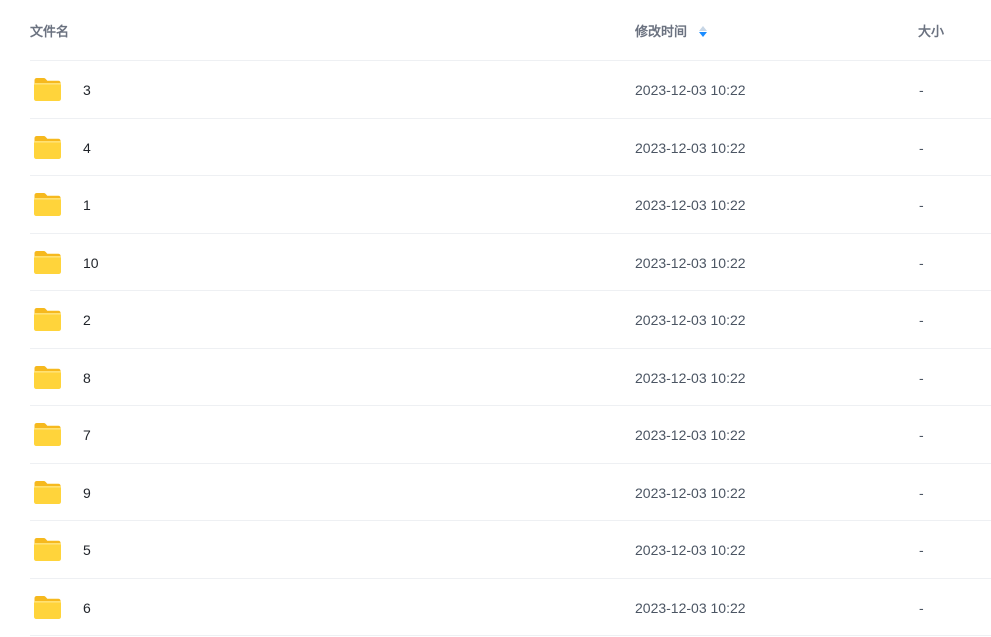 This screenshot has height=637, width=991. I want to click on file-name: 1, so click(87, 205).